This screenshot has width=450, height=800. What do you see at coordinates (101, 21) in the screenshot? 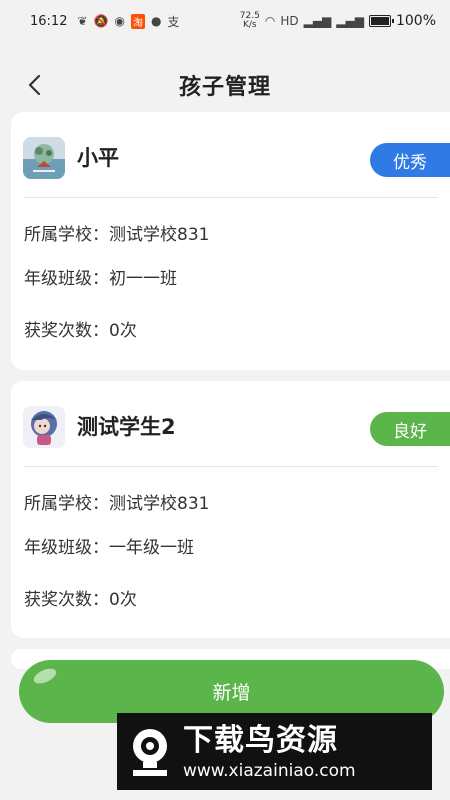
I see `bell-off-icon: 🔕` at bounding box center [101, 21].